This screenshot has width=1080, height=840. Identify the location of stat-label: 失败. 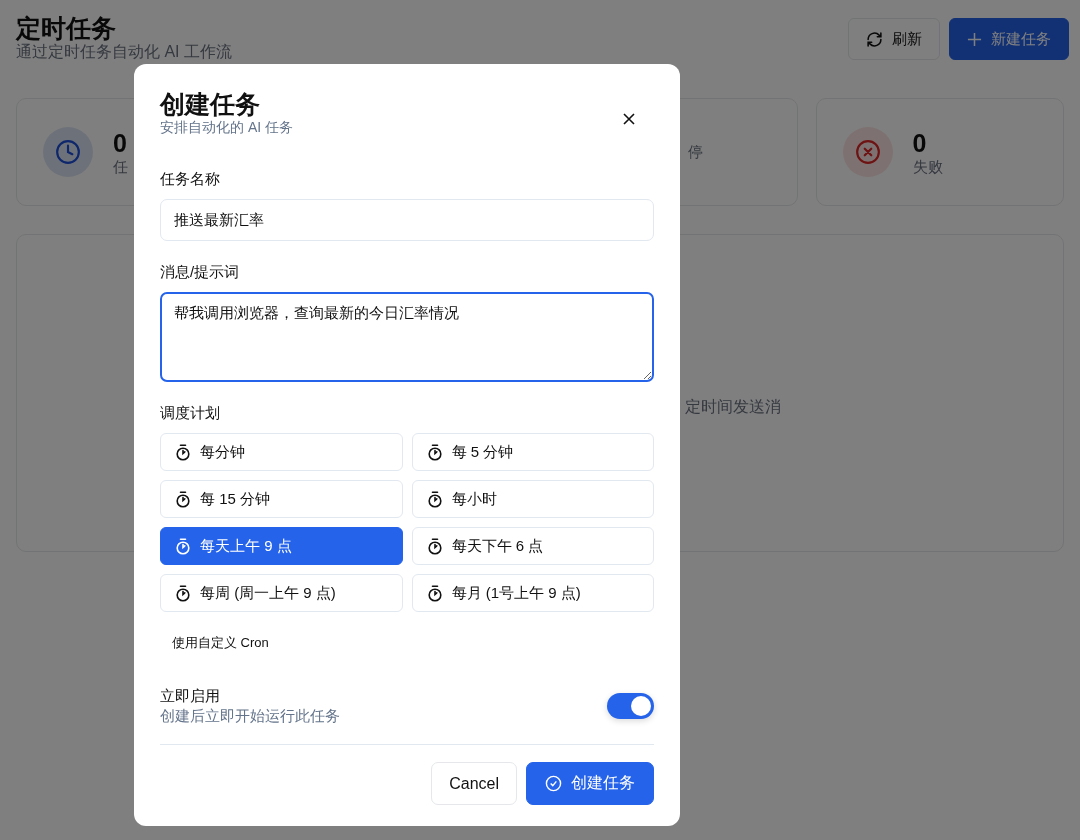
(927, 167).